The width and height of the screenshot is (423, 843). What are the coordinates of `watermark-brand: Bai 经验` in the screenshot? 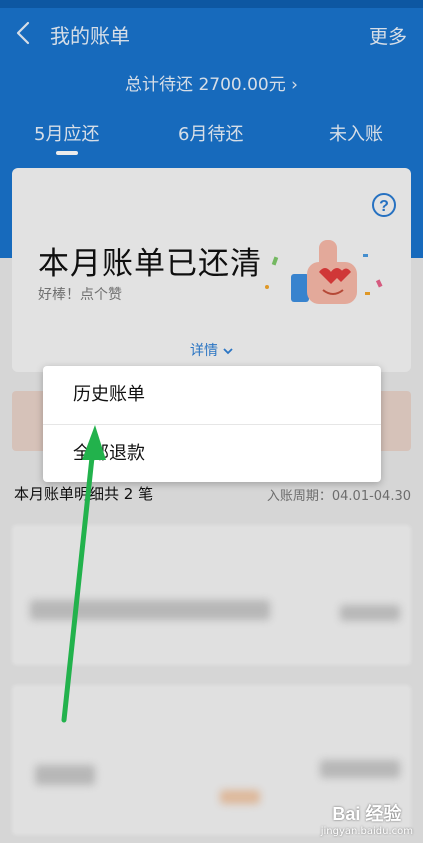 It's located at (367, 814).